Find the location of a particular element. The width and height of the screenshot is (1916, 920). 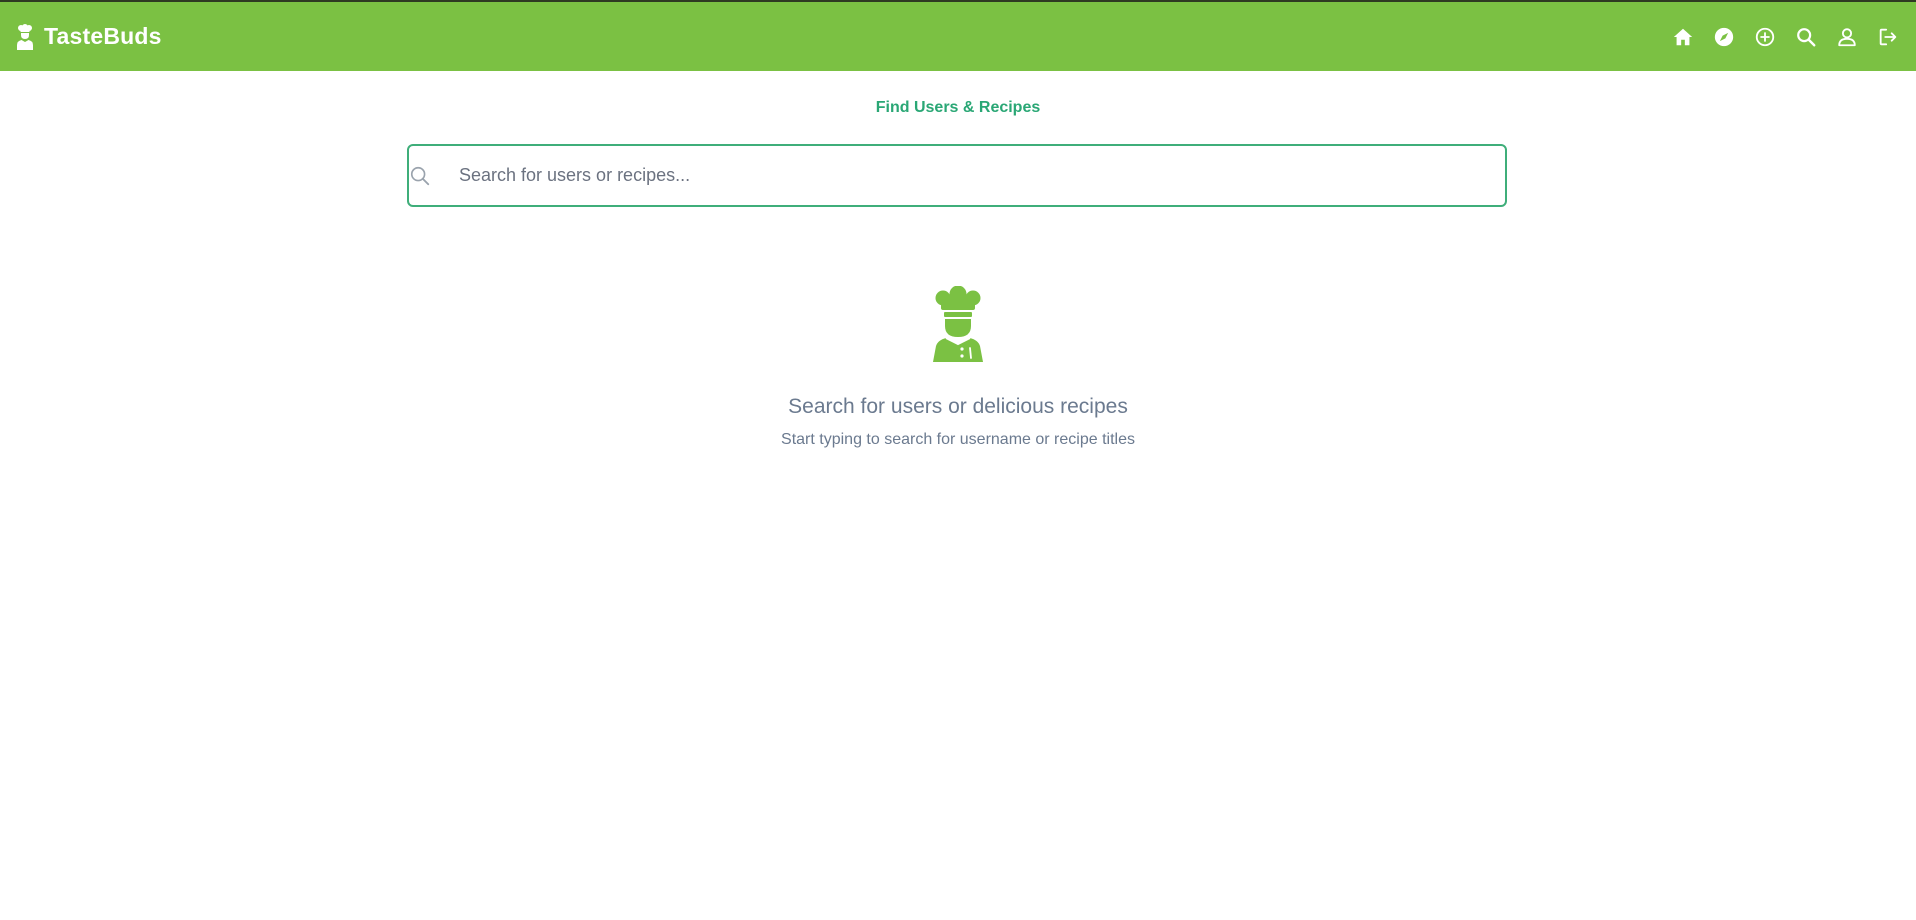

explore-nav-button is located at coordinates (1724, 37).